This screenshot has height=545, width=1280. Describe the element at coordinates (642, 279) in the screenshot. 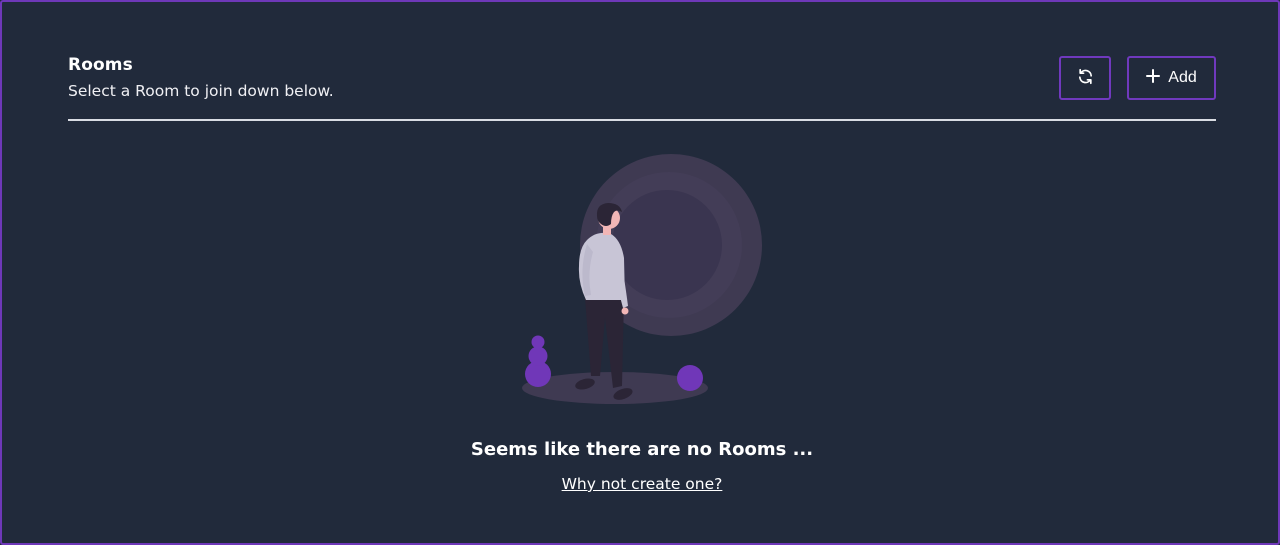

I see `empty-rooms-illustration` at that location.